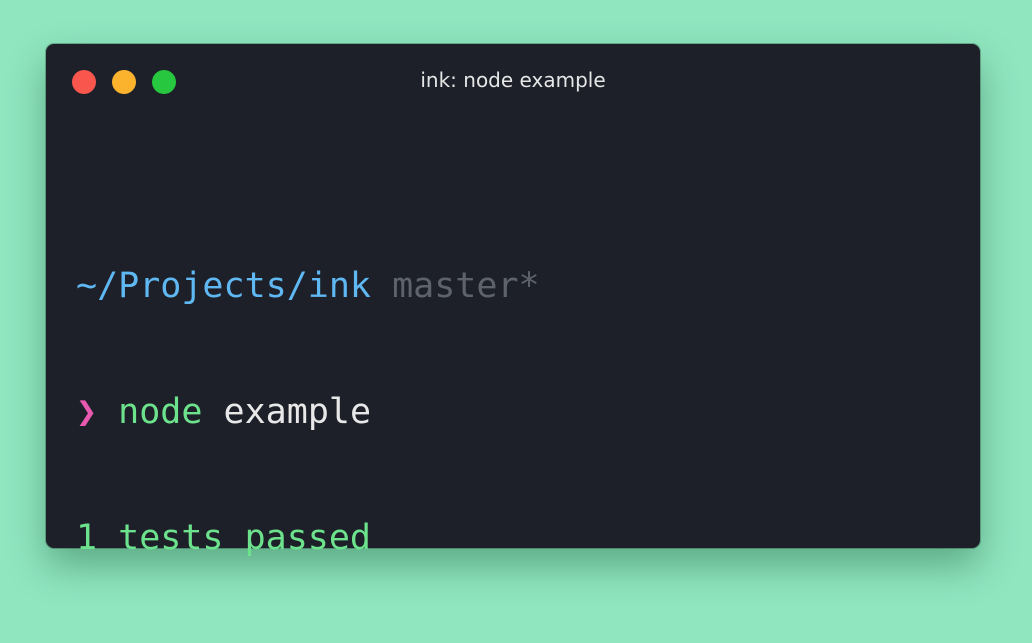 This screenshot has height=643, width=1032. Describe the element at coordinates (87, 412) in the screenshot. I see `prompt-chevron-icon: ❯` at that location.